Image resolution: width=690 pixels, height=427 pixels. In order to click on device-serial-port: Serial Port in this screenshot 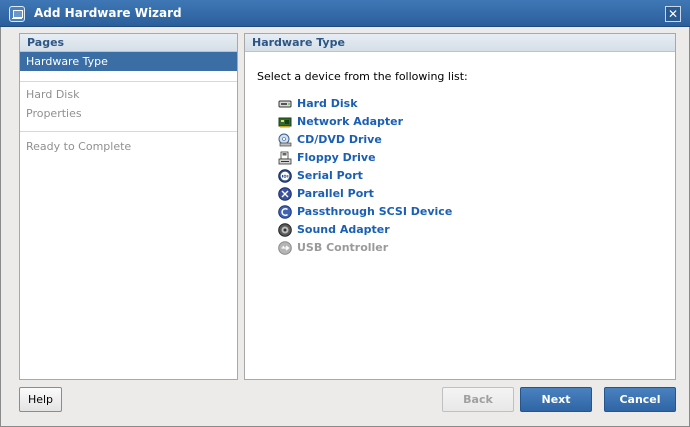, I will do `click(365, 176)`.